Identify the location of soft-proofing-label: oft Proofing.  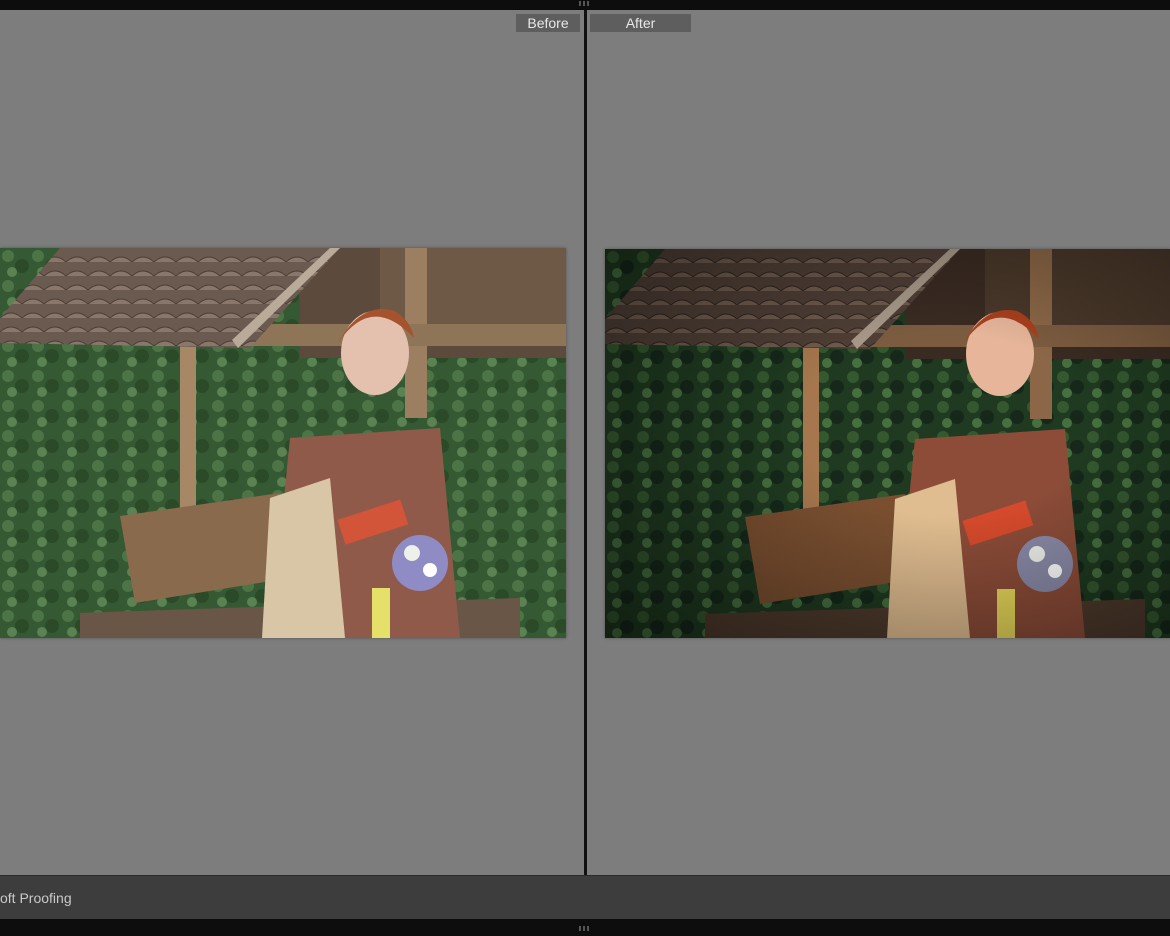
(36, 898).